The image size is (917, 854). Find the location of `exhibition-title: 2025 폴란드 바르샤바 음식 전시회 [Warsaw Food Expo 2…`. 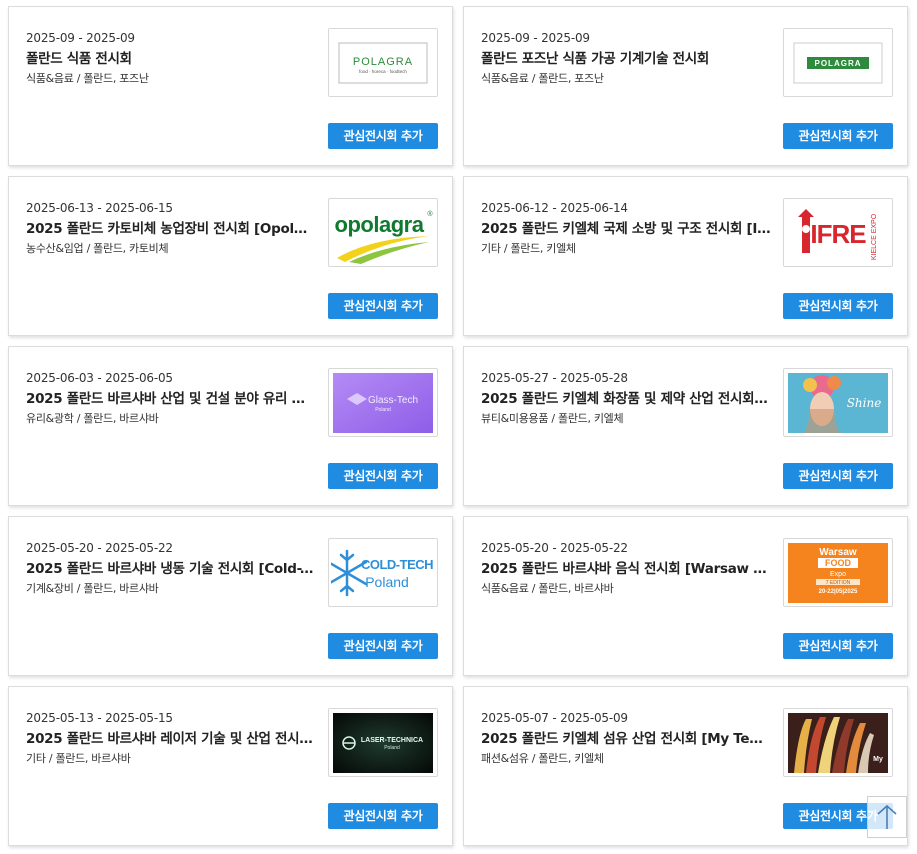

exhibition-title: 2025 폴란드 바르샤바 음식 전시회 [Warsaw Food Expo 2… is located at coordinates (626, 569).